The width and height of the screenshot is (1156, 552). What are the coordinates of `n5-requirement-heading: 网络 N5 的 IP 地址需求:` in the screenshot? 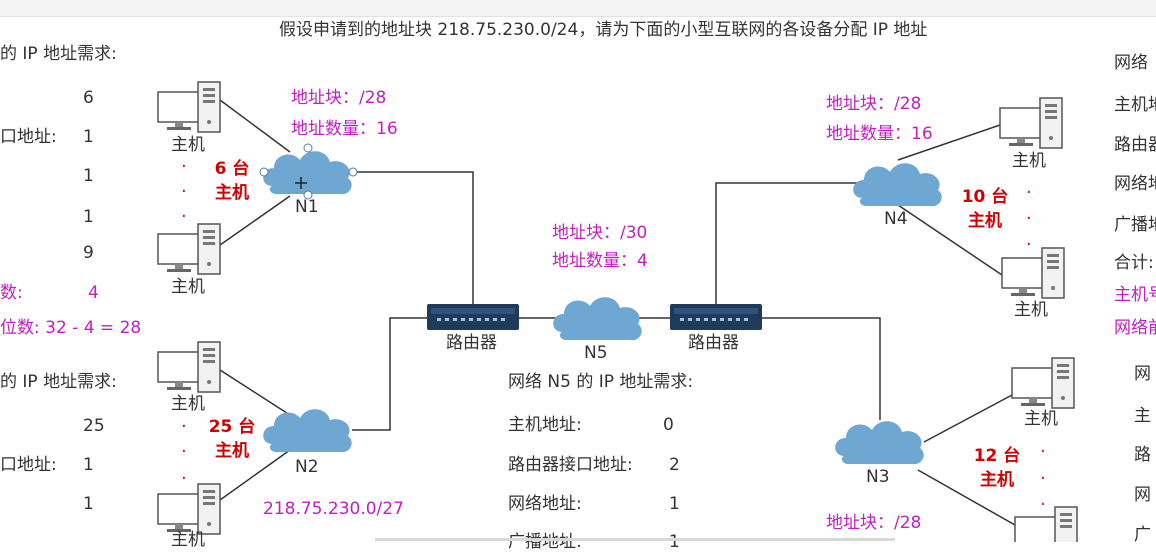 It's located at (601, 382).